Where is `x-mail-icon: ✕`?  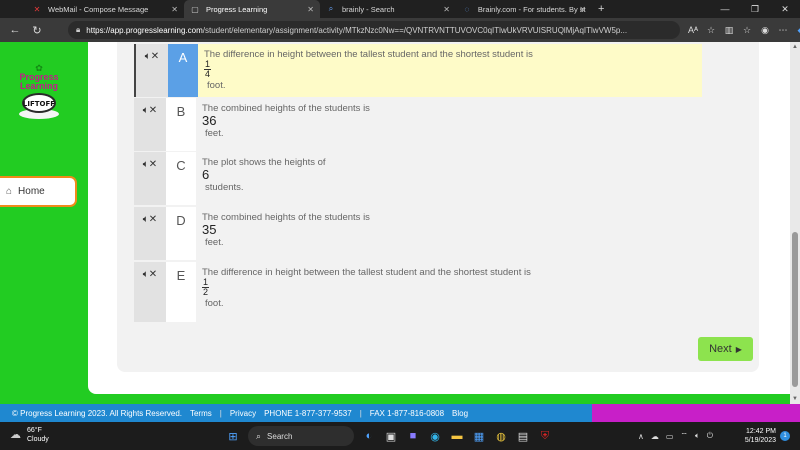 x-mail-icon: ✕ is located at coordinates (37, 9).